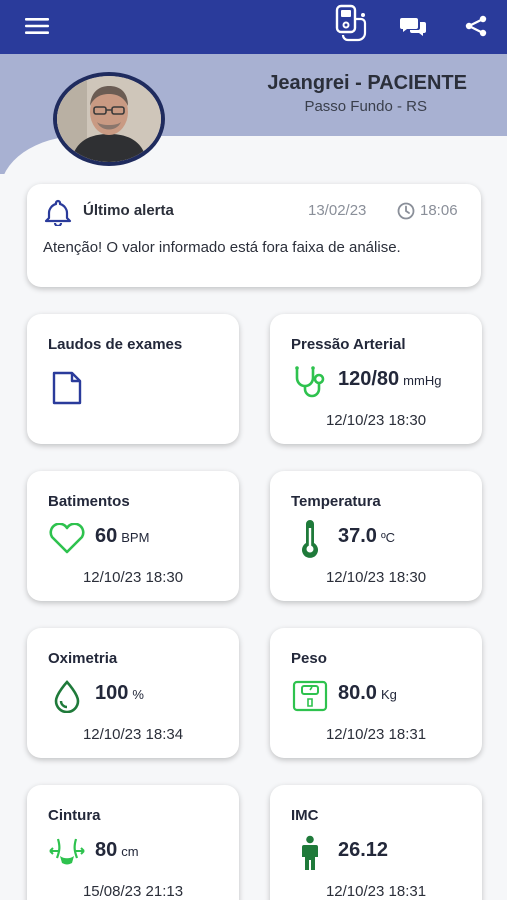  Describe the element at coordinates (336, 501) in the screenshot. I see `tile-title: Temperatura` at that location.